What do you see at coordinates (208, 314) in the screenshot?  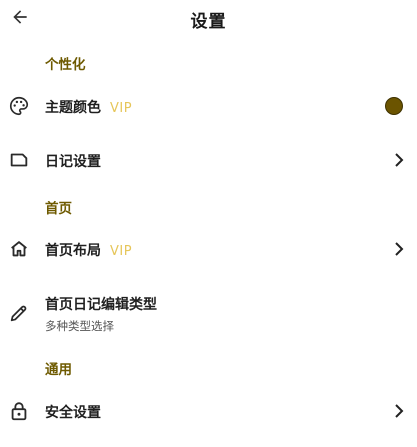 I see `home-diary-edit-type-row: 首页日记编辑类型 多种类型选择` at bounding box center [208, 314].